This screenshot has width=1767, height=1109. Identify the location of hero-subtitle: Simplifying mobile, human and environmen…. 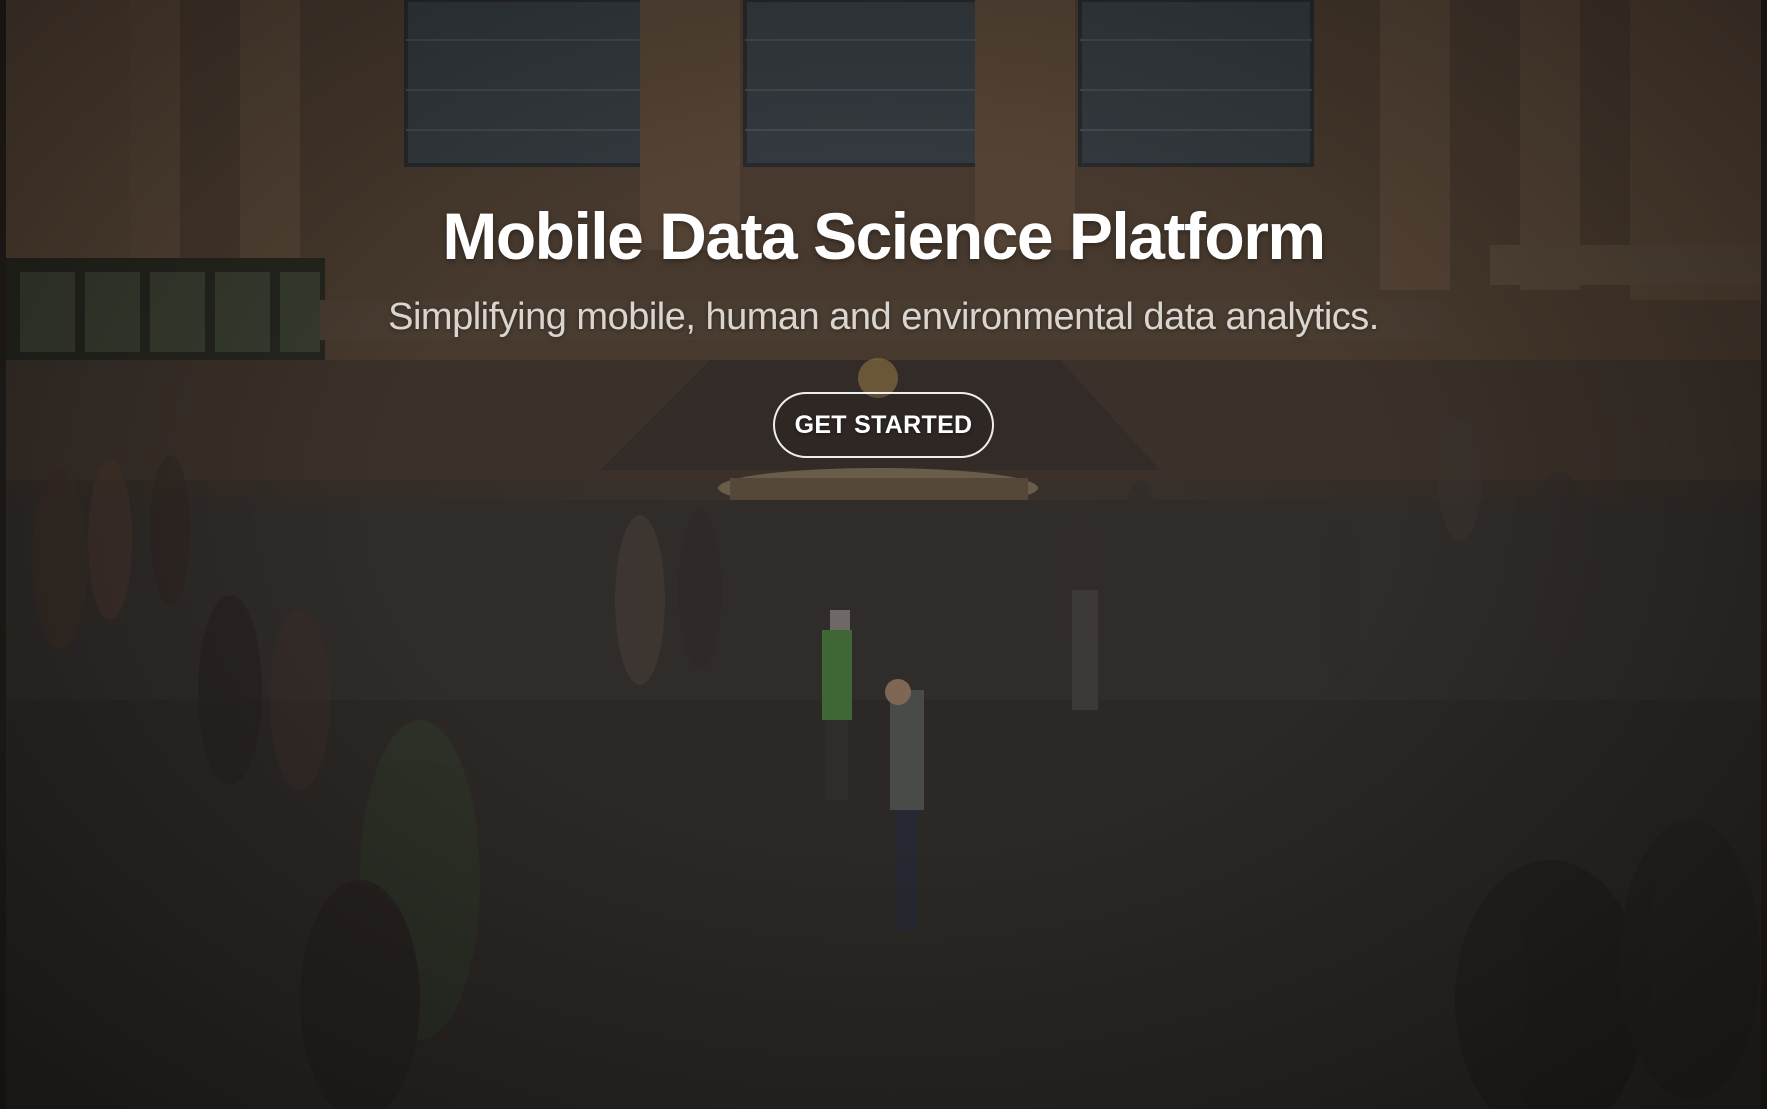
(883, 317).